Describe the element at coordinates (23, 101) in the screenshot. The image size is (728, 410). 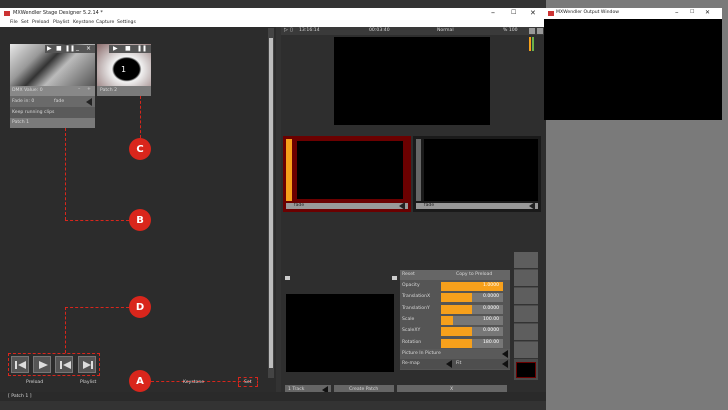
I see `fade-in-label: Fade in: 0` at that location.